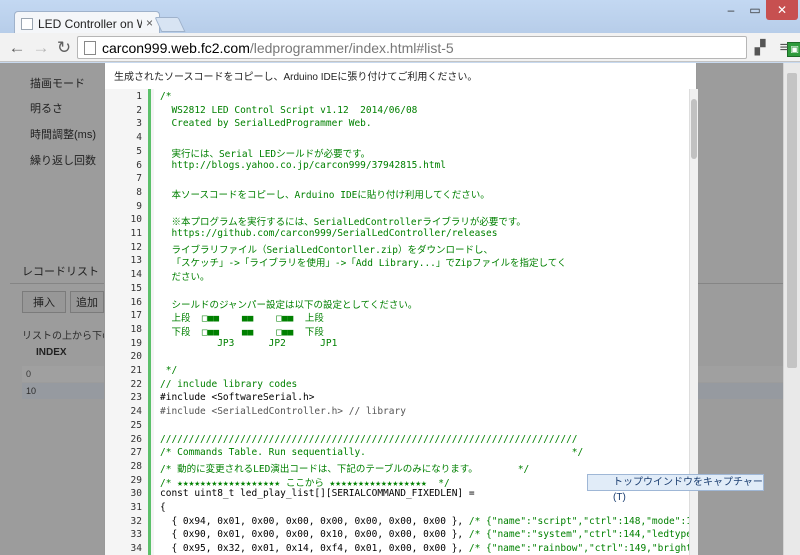 This screenshot has height=555, width=800. Describe the element at coordinates (136, 316) in the screenshot. I see `line-number: 17` at that location.